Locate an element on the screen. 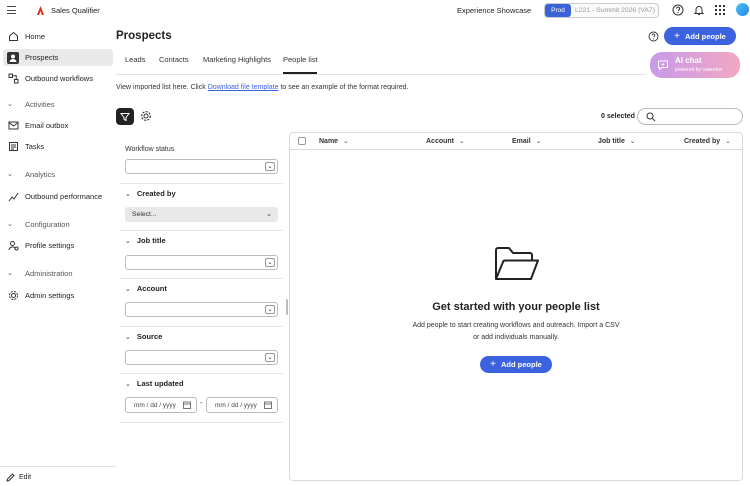  workflow-icon is located at coordinates (13, 78).